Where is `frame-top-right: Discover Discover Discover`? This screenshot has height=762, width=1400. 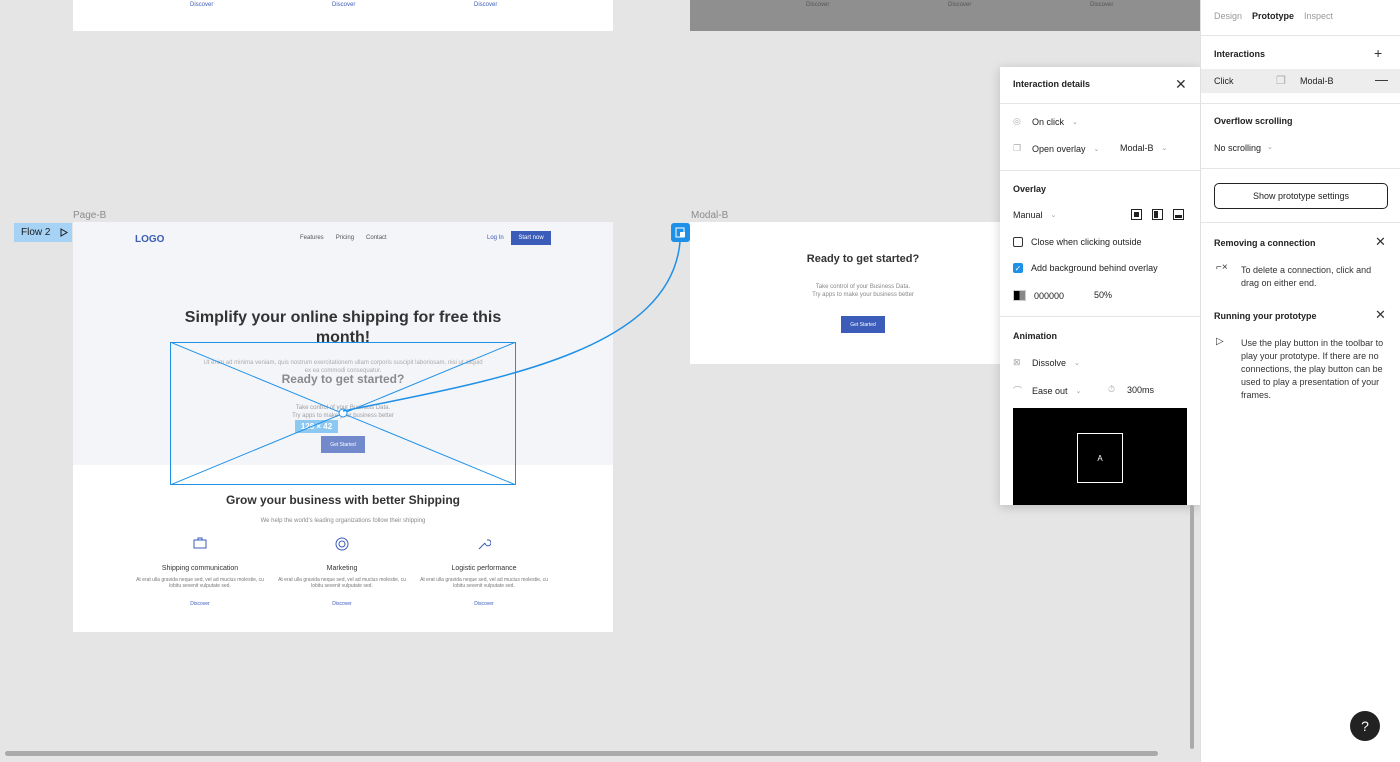
frame-top-right: Discover Discover Discover is located at coordinates (945, 15).